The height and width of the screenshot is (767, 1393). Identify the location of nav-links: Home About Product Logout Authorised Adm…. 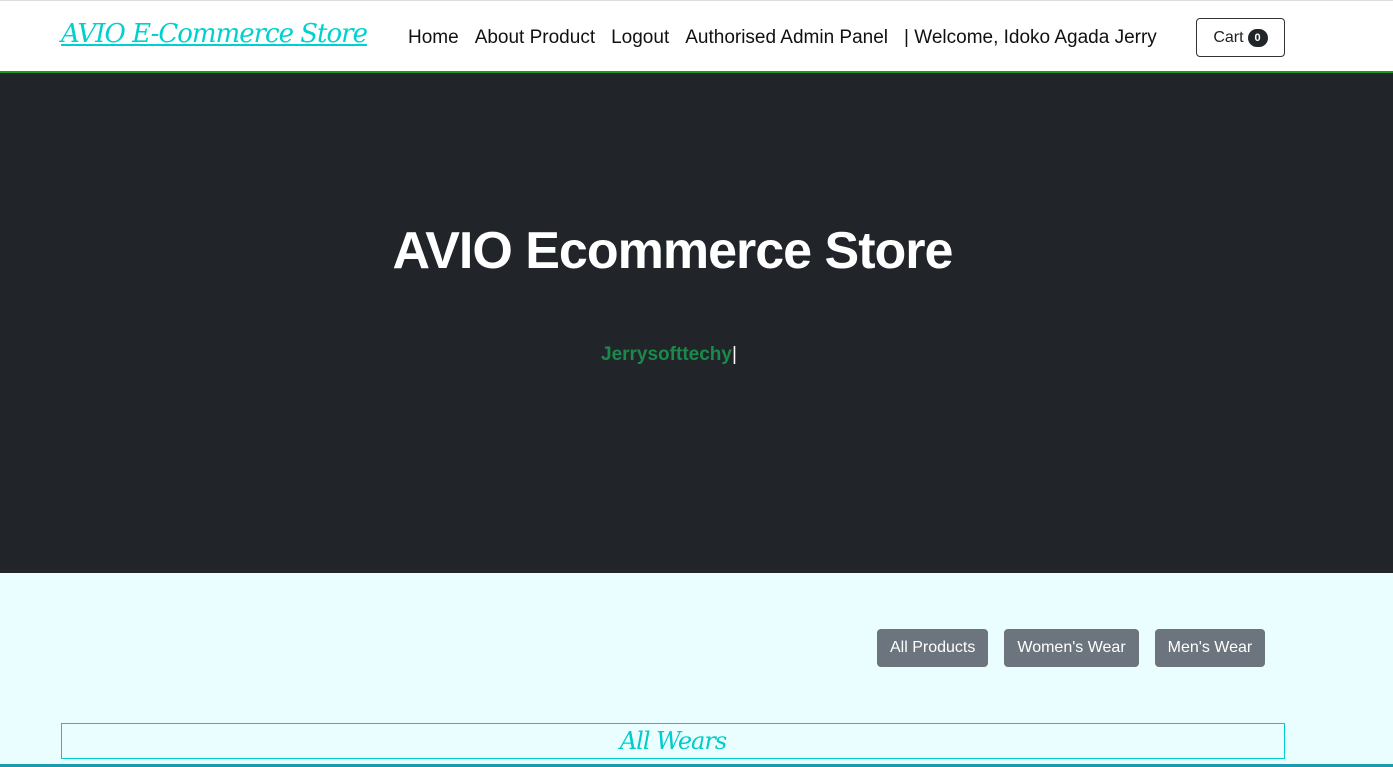
(782, 38).